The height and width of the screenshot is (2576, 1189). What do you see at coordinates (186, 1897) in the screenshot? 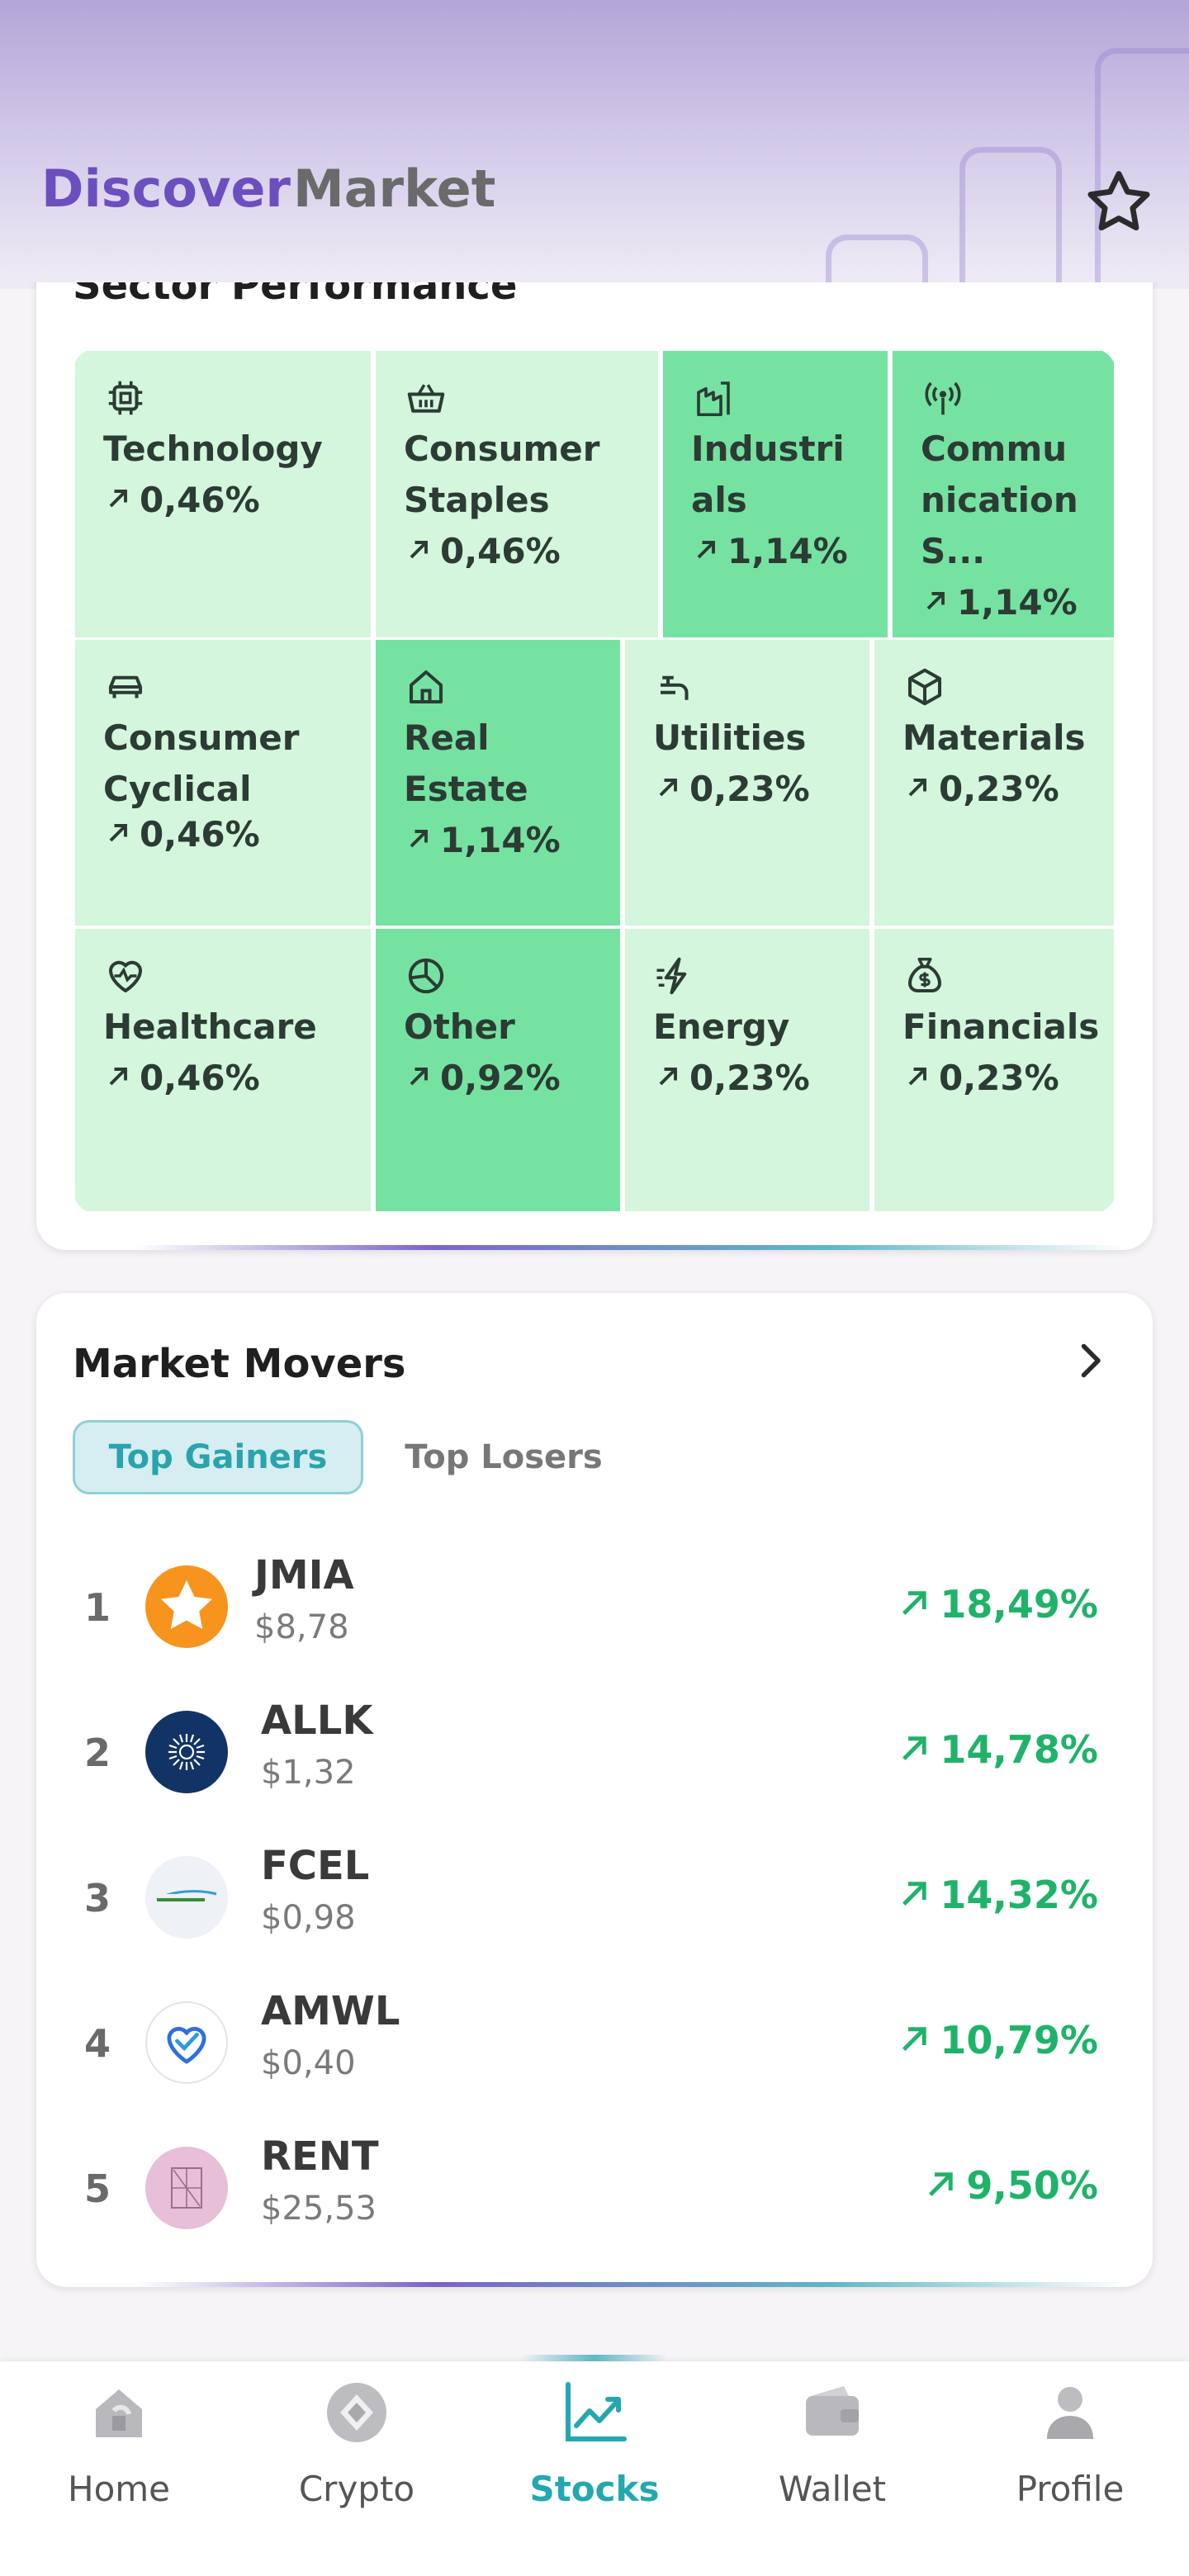
I see `fuelcell-logo` at bounding box center [186, 1897].